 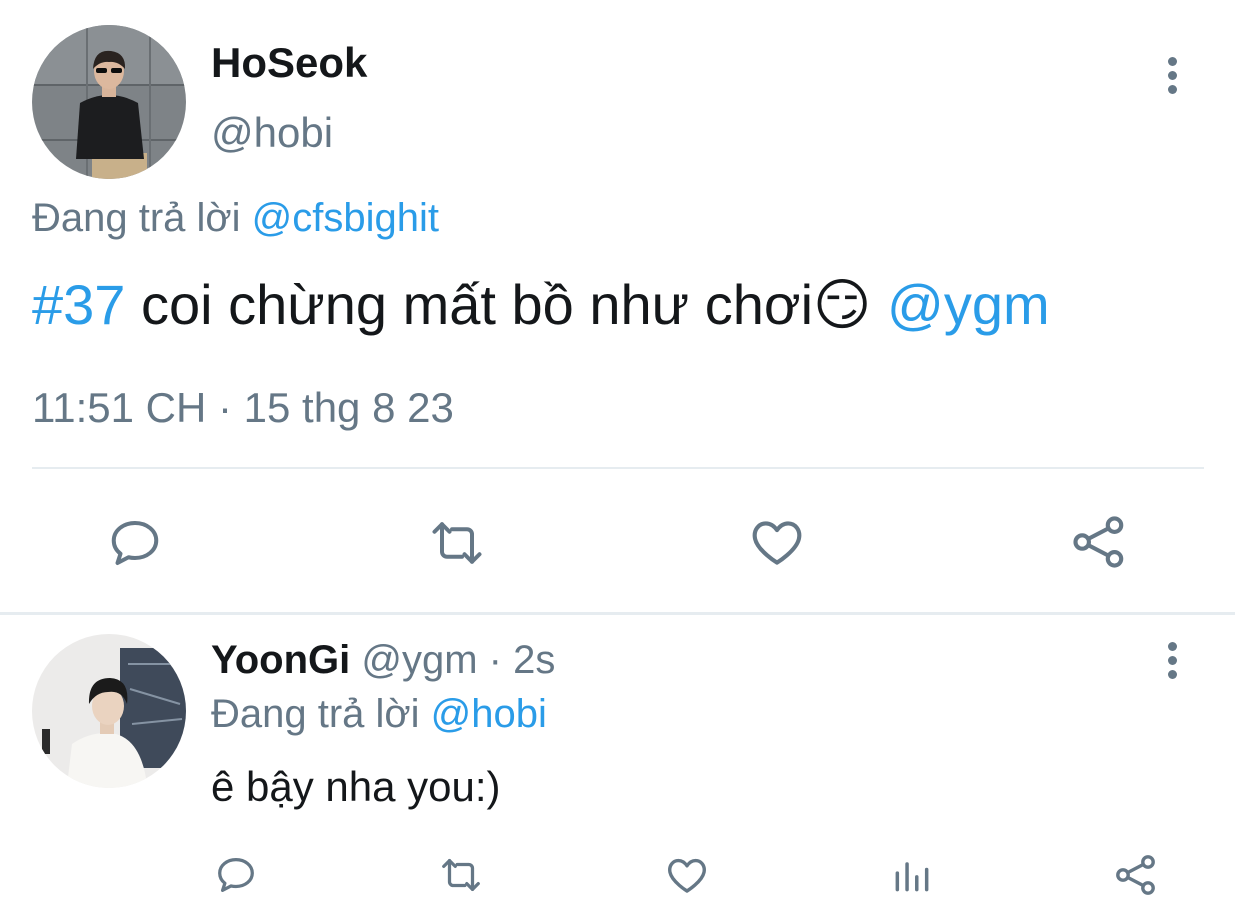 I want to click on tweet-body: coi chừng mất bồ như chơi, so click(x=469, y=304).